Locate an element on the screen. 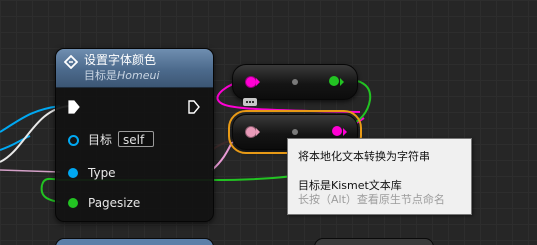  tooltip-target: 目标是Kismet文本库 is located at coordinates (350, 185).